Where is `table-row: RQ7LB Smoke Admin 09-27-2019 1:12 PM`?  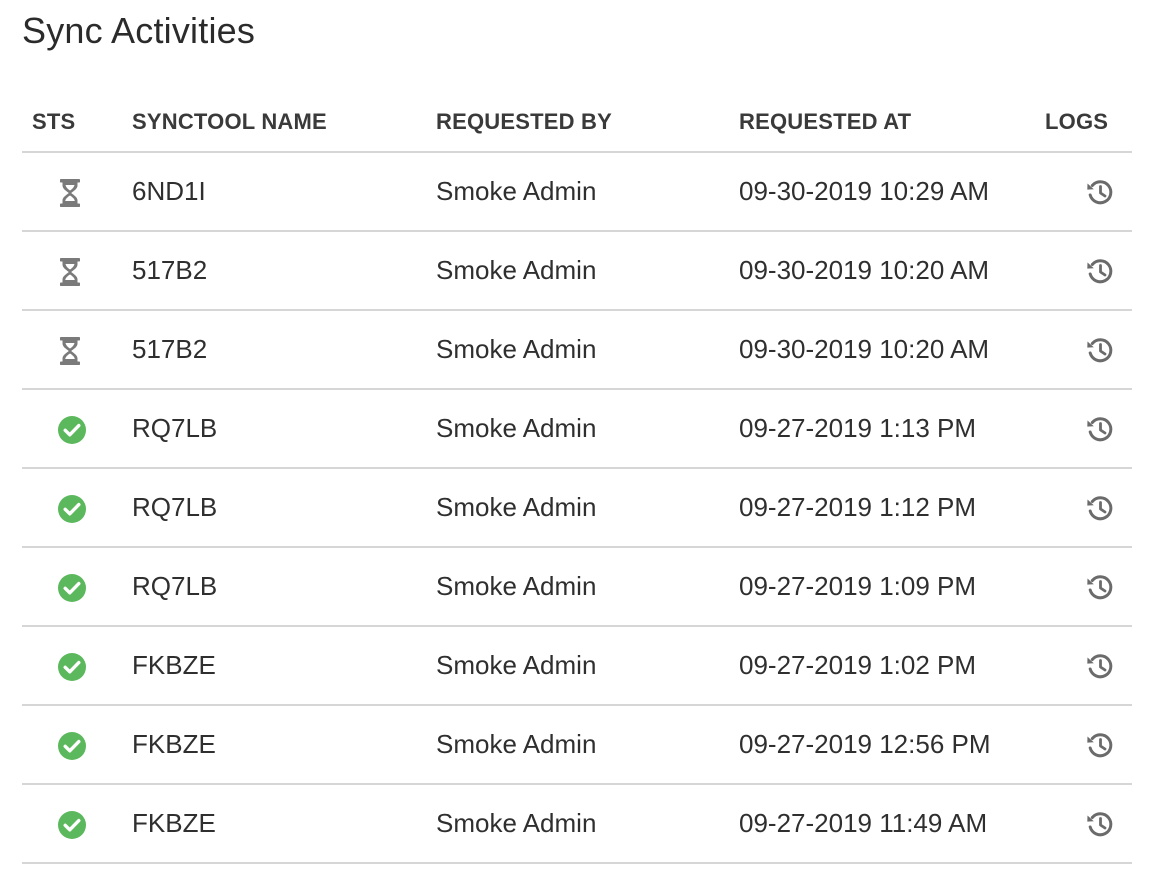 table-row: RQ7LB Smoke Admin 09-27-2019 1:12 PM is located at coordinates (577, 508).